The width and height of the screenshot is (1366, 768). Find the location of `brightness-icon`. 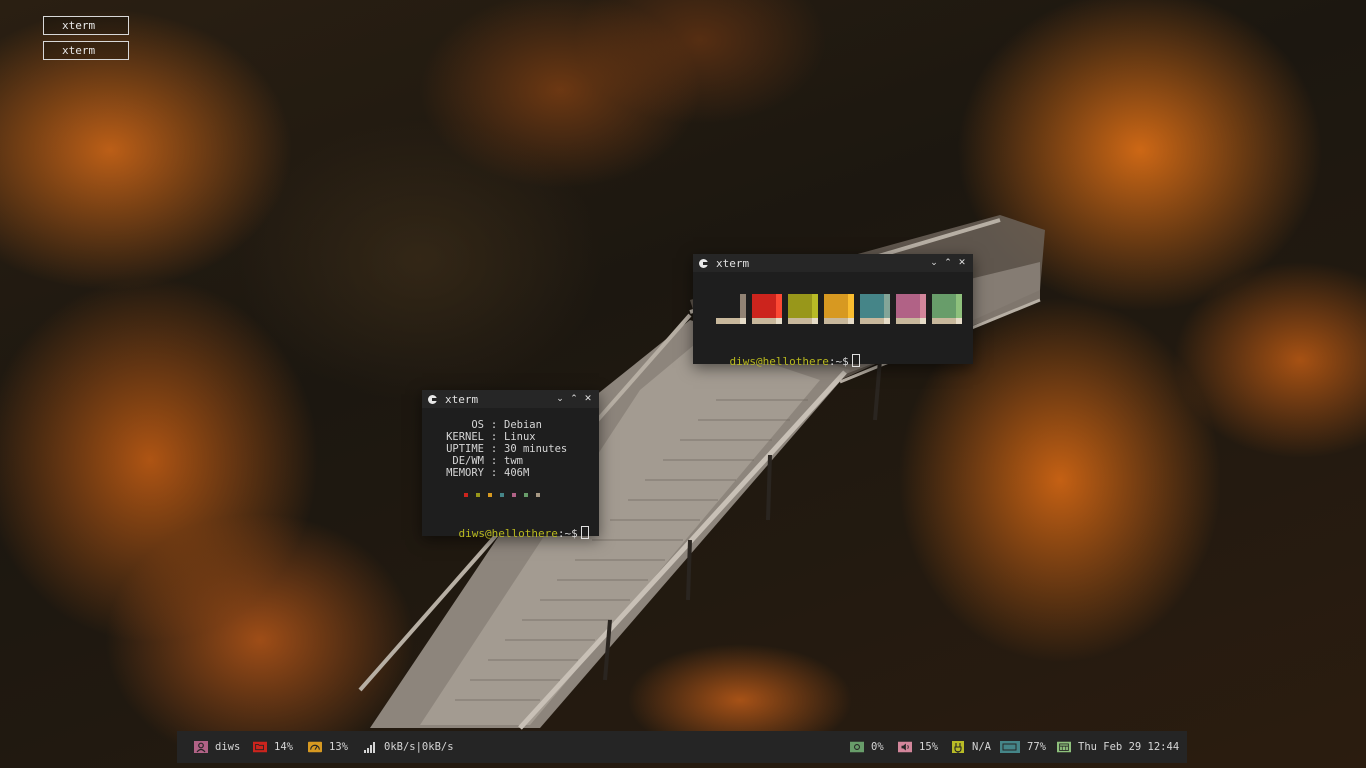

brightness-icon is located at coordinates (857, 747).